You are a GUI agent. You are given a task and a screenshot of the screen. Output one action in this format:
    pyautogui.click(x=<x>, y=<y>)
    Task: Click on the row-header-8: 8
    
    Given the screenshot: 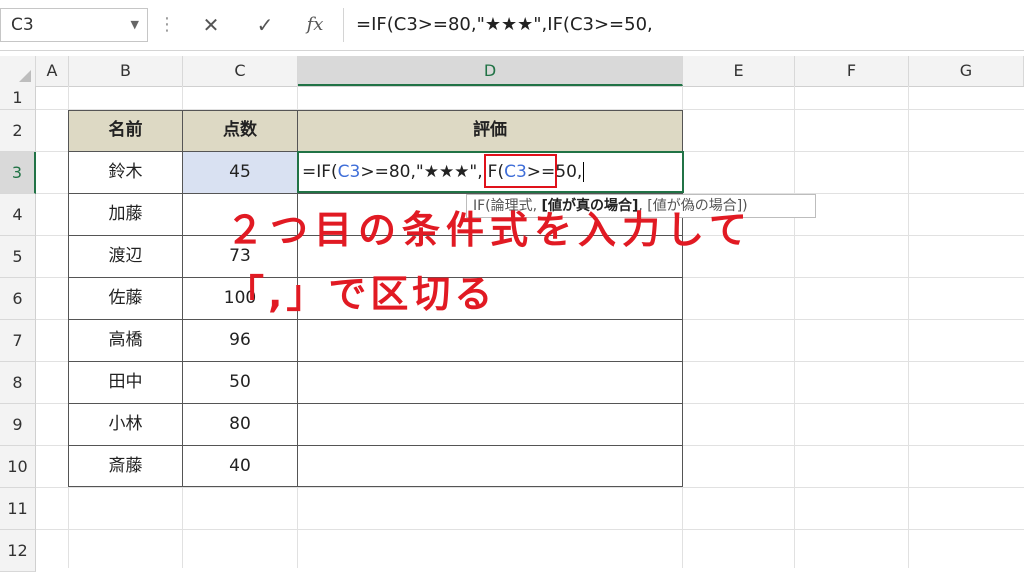 What is the action you would take?
    pyautogui.click(x=18, y=383)
    